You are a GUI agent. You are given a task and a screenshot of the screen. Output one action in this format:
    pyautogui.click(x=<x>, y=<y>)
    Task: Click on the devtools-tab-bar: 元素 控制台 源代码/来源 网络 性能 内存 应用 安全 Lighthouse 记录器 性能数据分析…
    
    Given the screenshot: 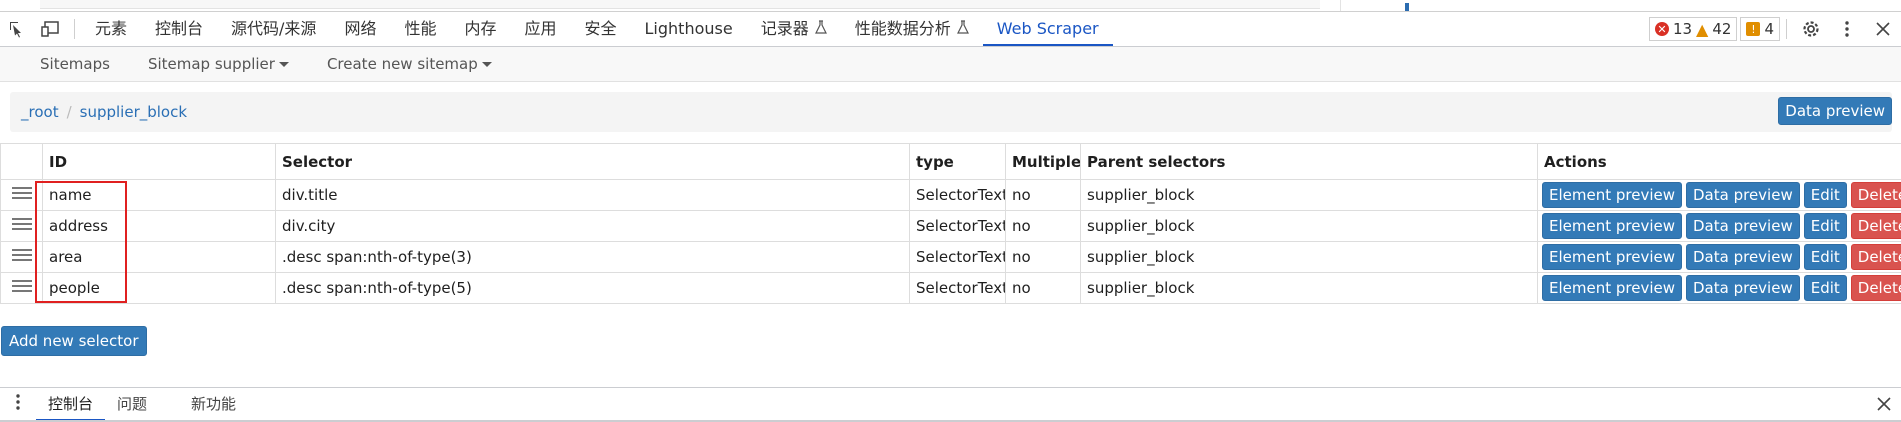 What is the action you would take?
    pyautogui.click(x=950, y=29)
    